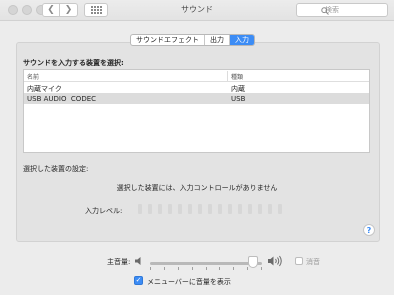 The image size is (394, 295). I want to click on tab-input: 入力, so click(242, 40).